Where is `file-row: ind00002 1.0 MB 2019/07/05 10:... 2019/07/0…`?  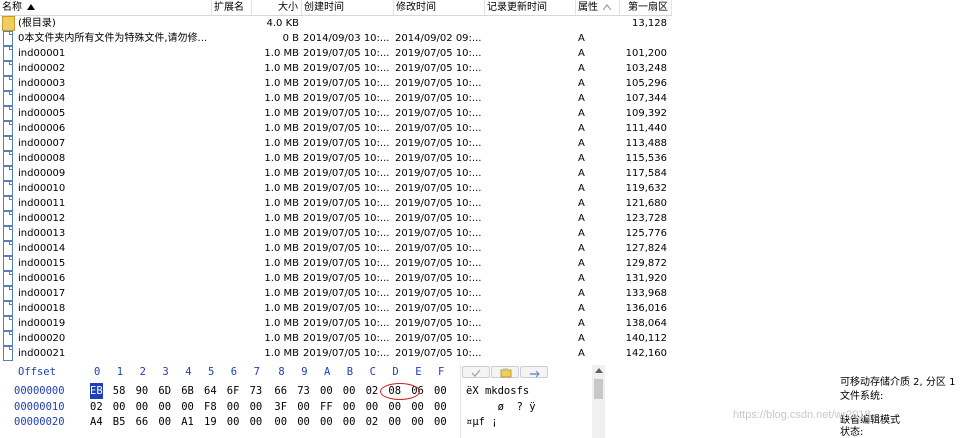
file-row: ind00002 1.0 MB 2019/07/05 10:... 2019/07/0… is located at coordinates (336, 68).